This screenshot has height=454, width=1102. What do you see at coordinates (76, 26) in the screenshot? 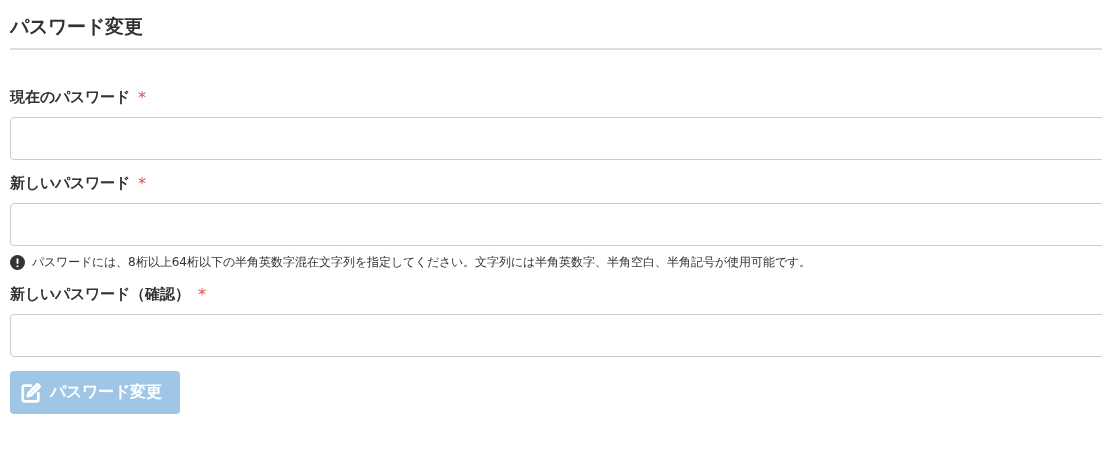
I see `page-title: パスワード変更` at bounding box center [76, 26].